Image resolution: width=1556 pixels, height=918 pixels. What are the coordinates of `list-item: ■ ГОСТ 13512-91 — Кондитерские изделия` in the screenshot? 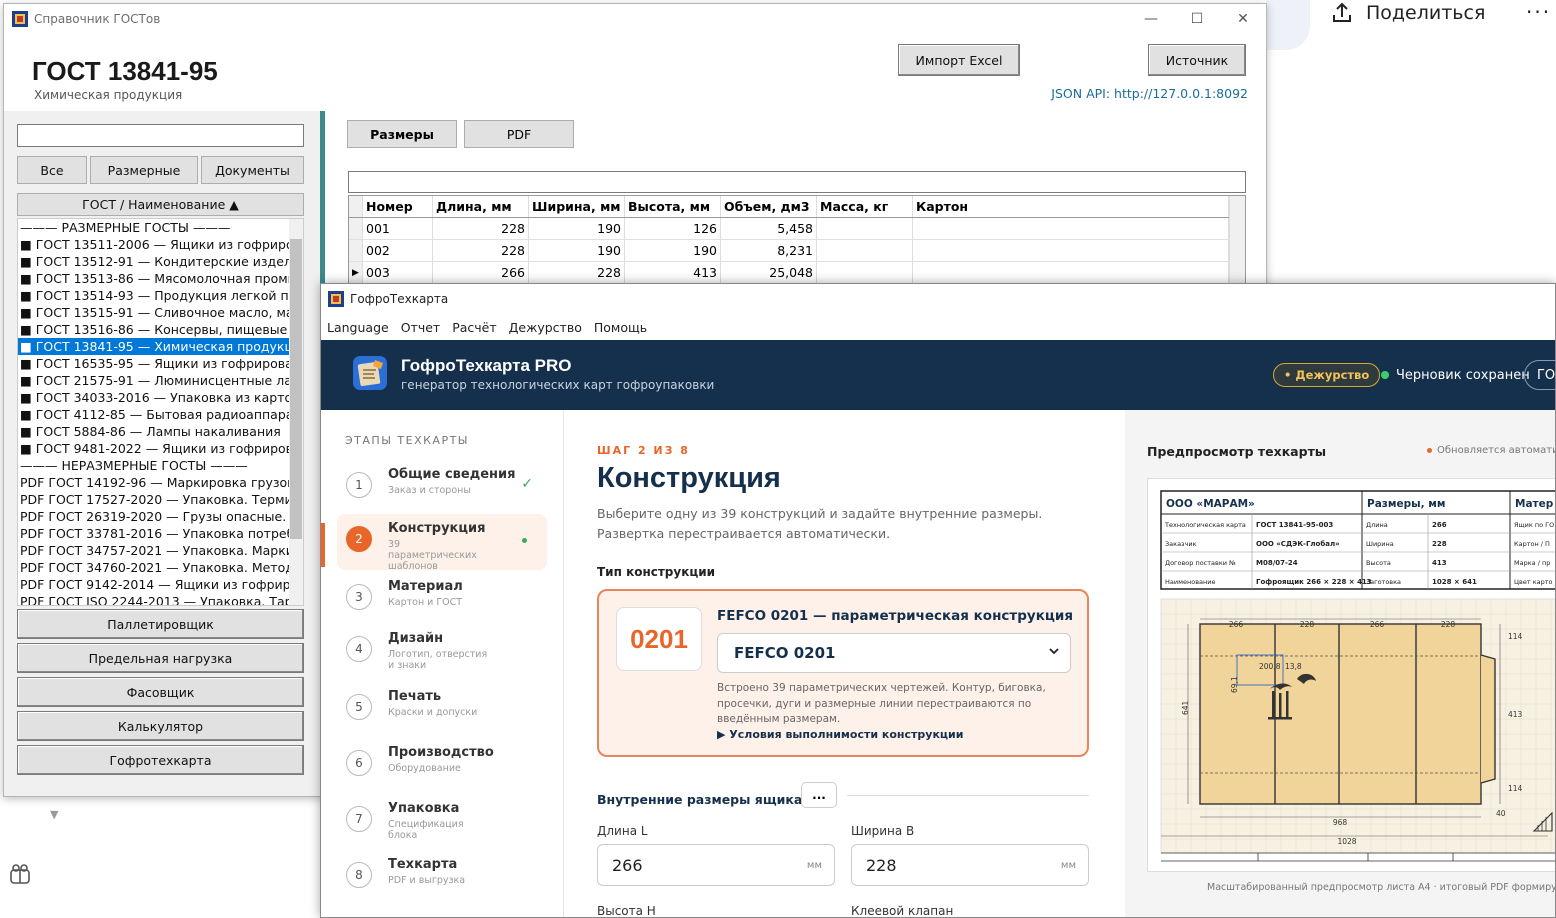 It's located at (160, 261).